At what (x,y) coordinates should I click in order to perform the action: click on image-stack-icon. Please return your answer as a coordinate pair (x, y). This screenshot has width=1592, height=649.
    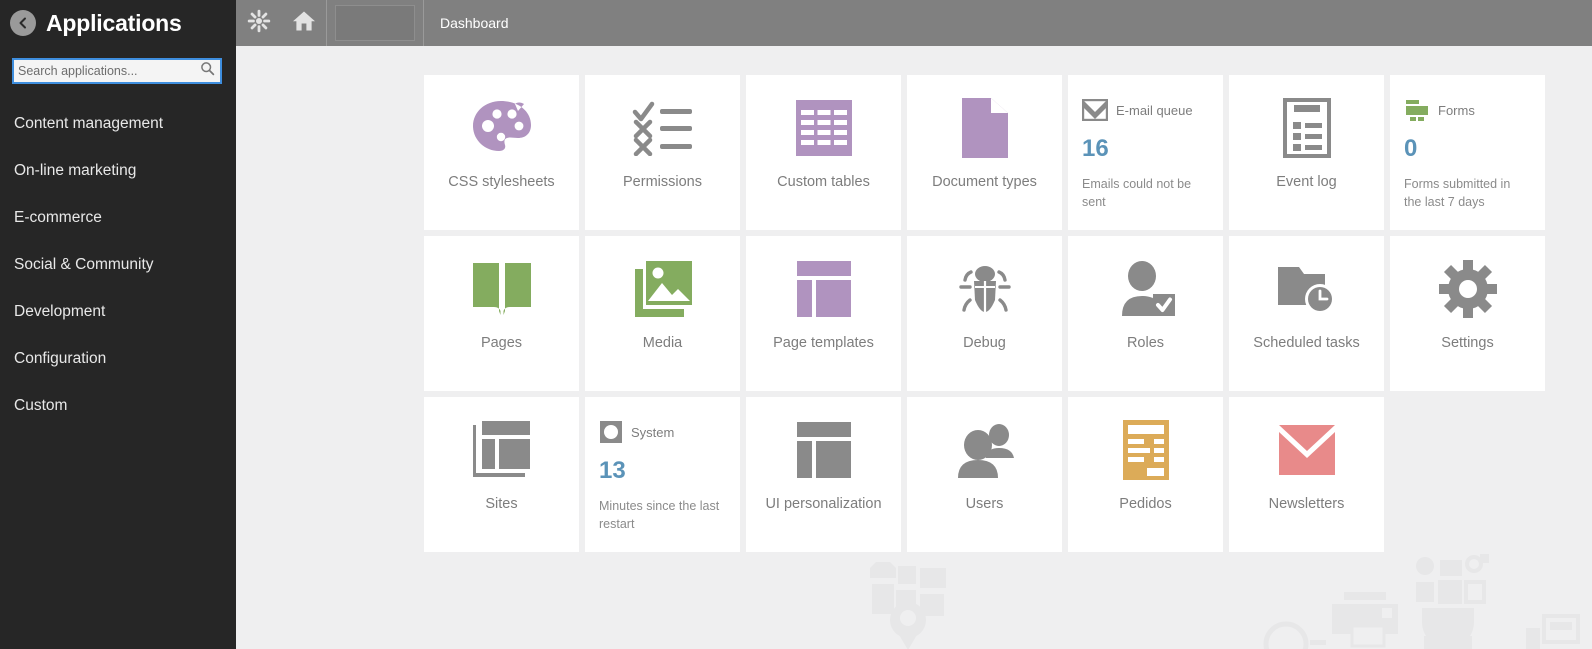
    Looking at the image, I should click on (663, 289).